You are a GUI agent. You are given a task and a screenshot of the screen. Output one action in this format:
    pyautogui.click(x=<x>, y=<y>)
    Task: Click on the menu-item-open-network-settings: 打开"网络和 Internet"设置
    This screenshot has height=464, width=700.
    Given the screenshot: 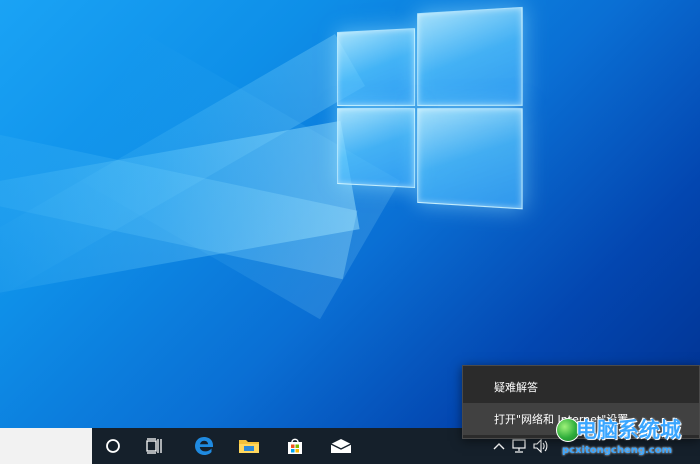 What is the action you would take?
    pyautogui.click(x=581, y=419)
    